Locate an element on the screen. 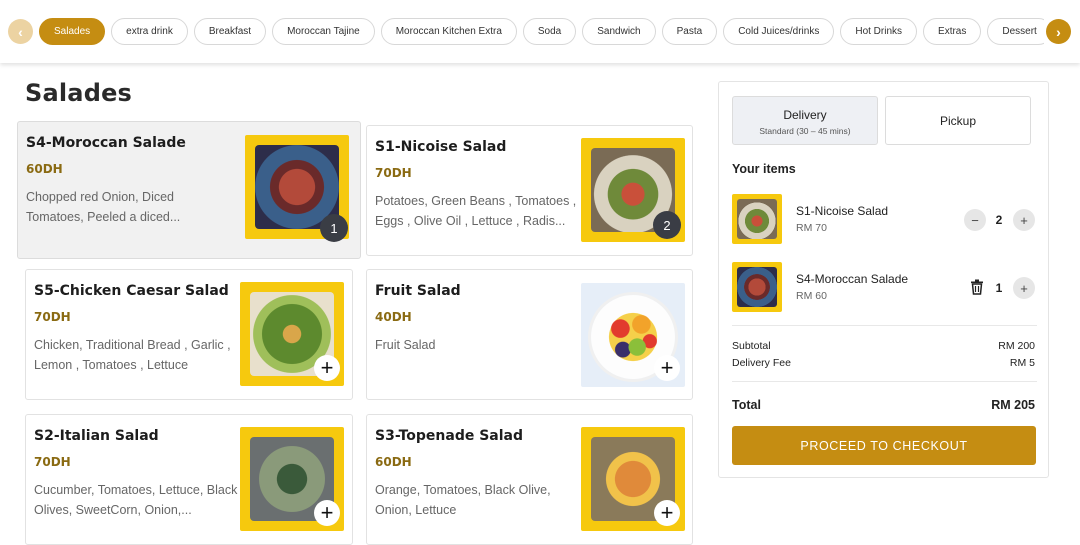 The width and height of the screenshot is (1080, 545). your-items-heading: Your items is located at coordinates (764, 169).